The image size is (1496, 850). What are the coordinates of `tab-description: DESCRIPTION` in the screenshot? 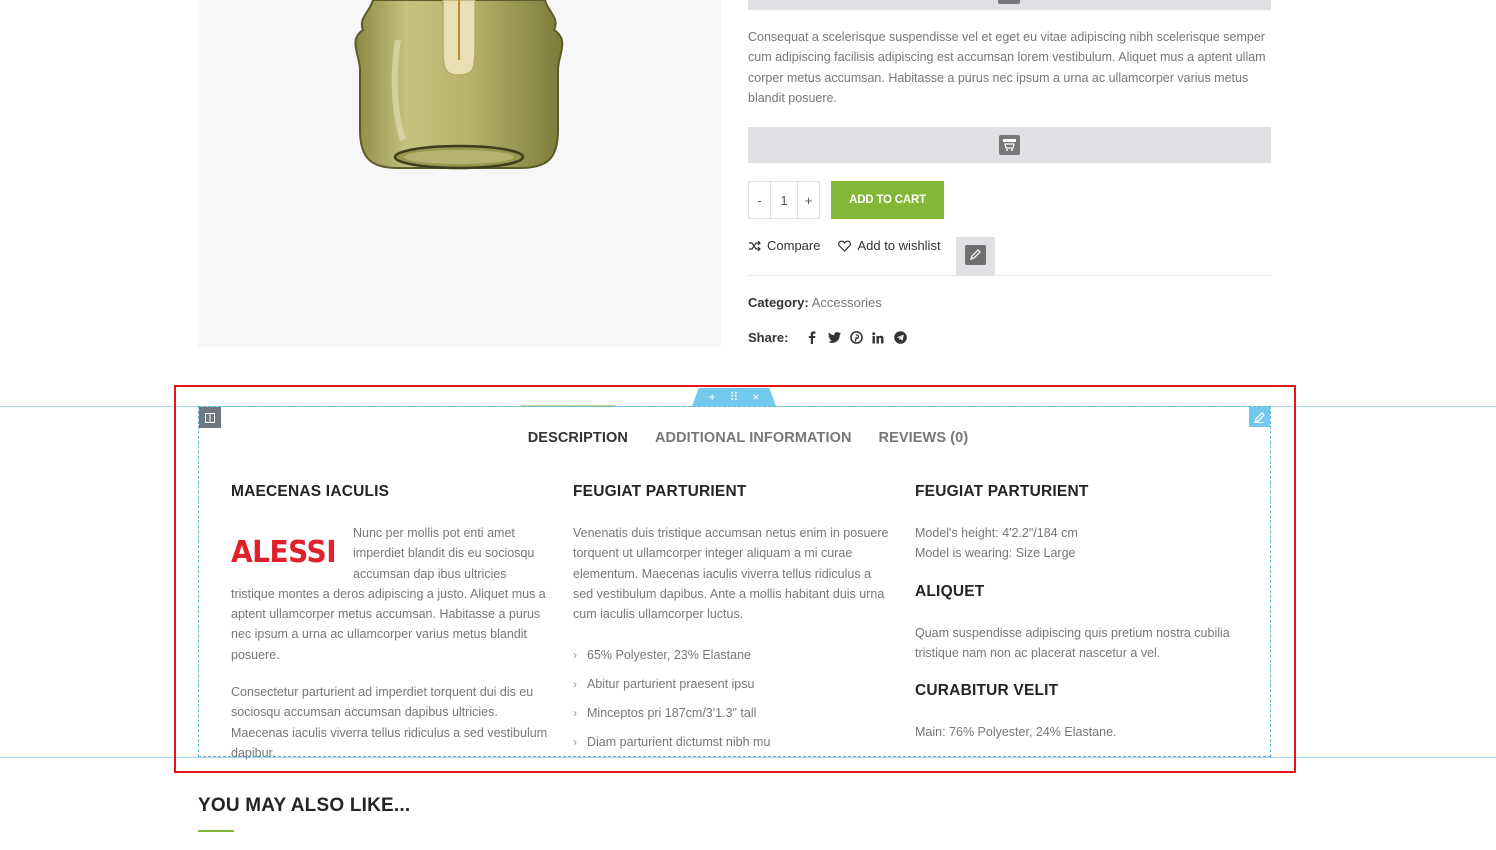 It's located at (578, 438).